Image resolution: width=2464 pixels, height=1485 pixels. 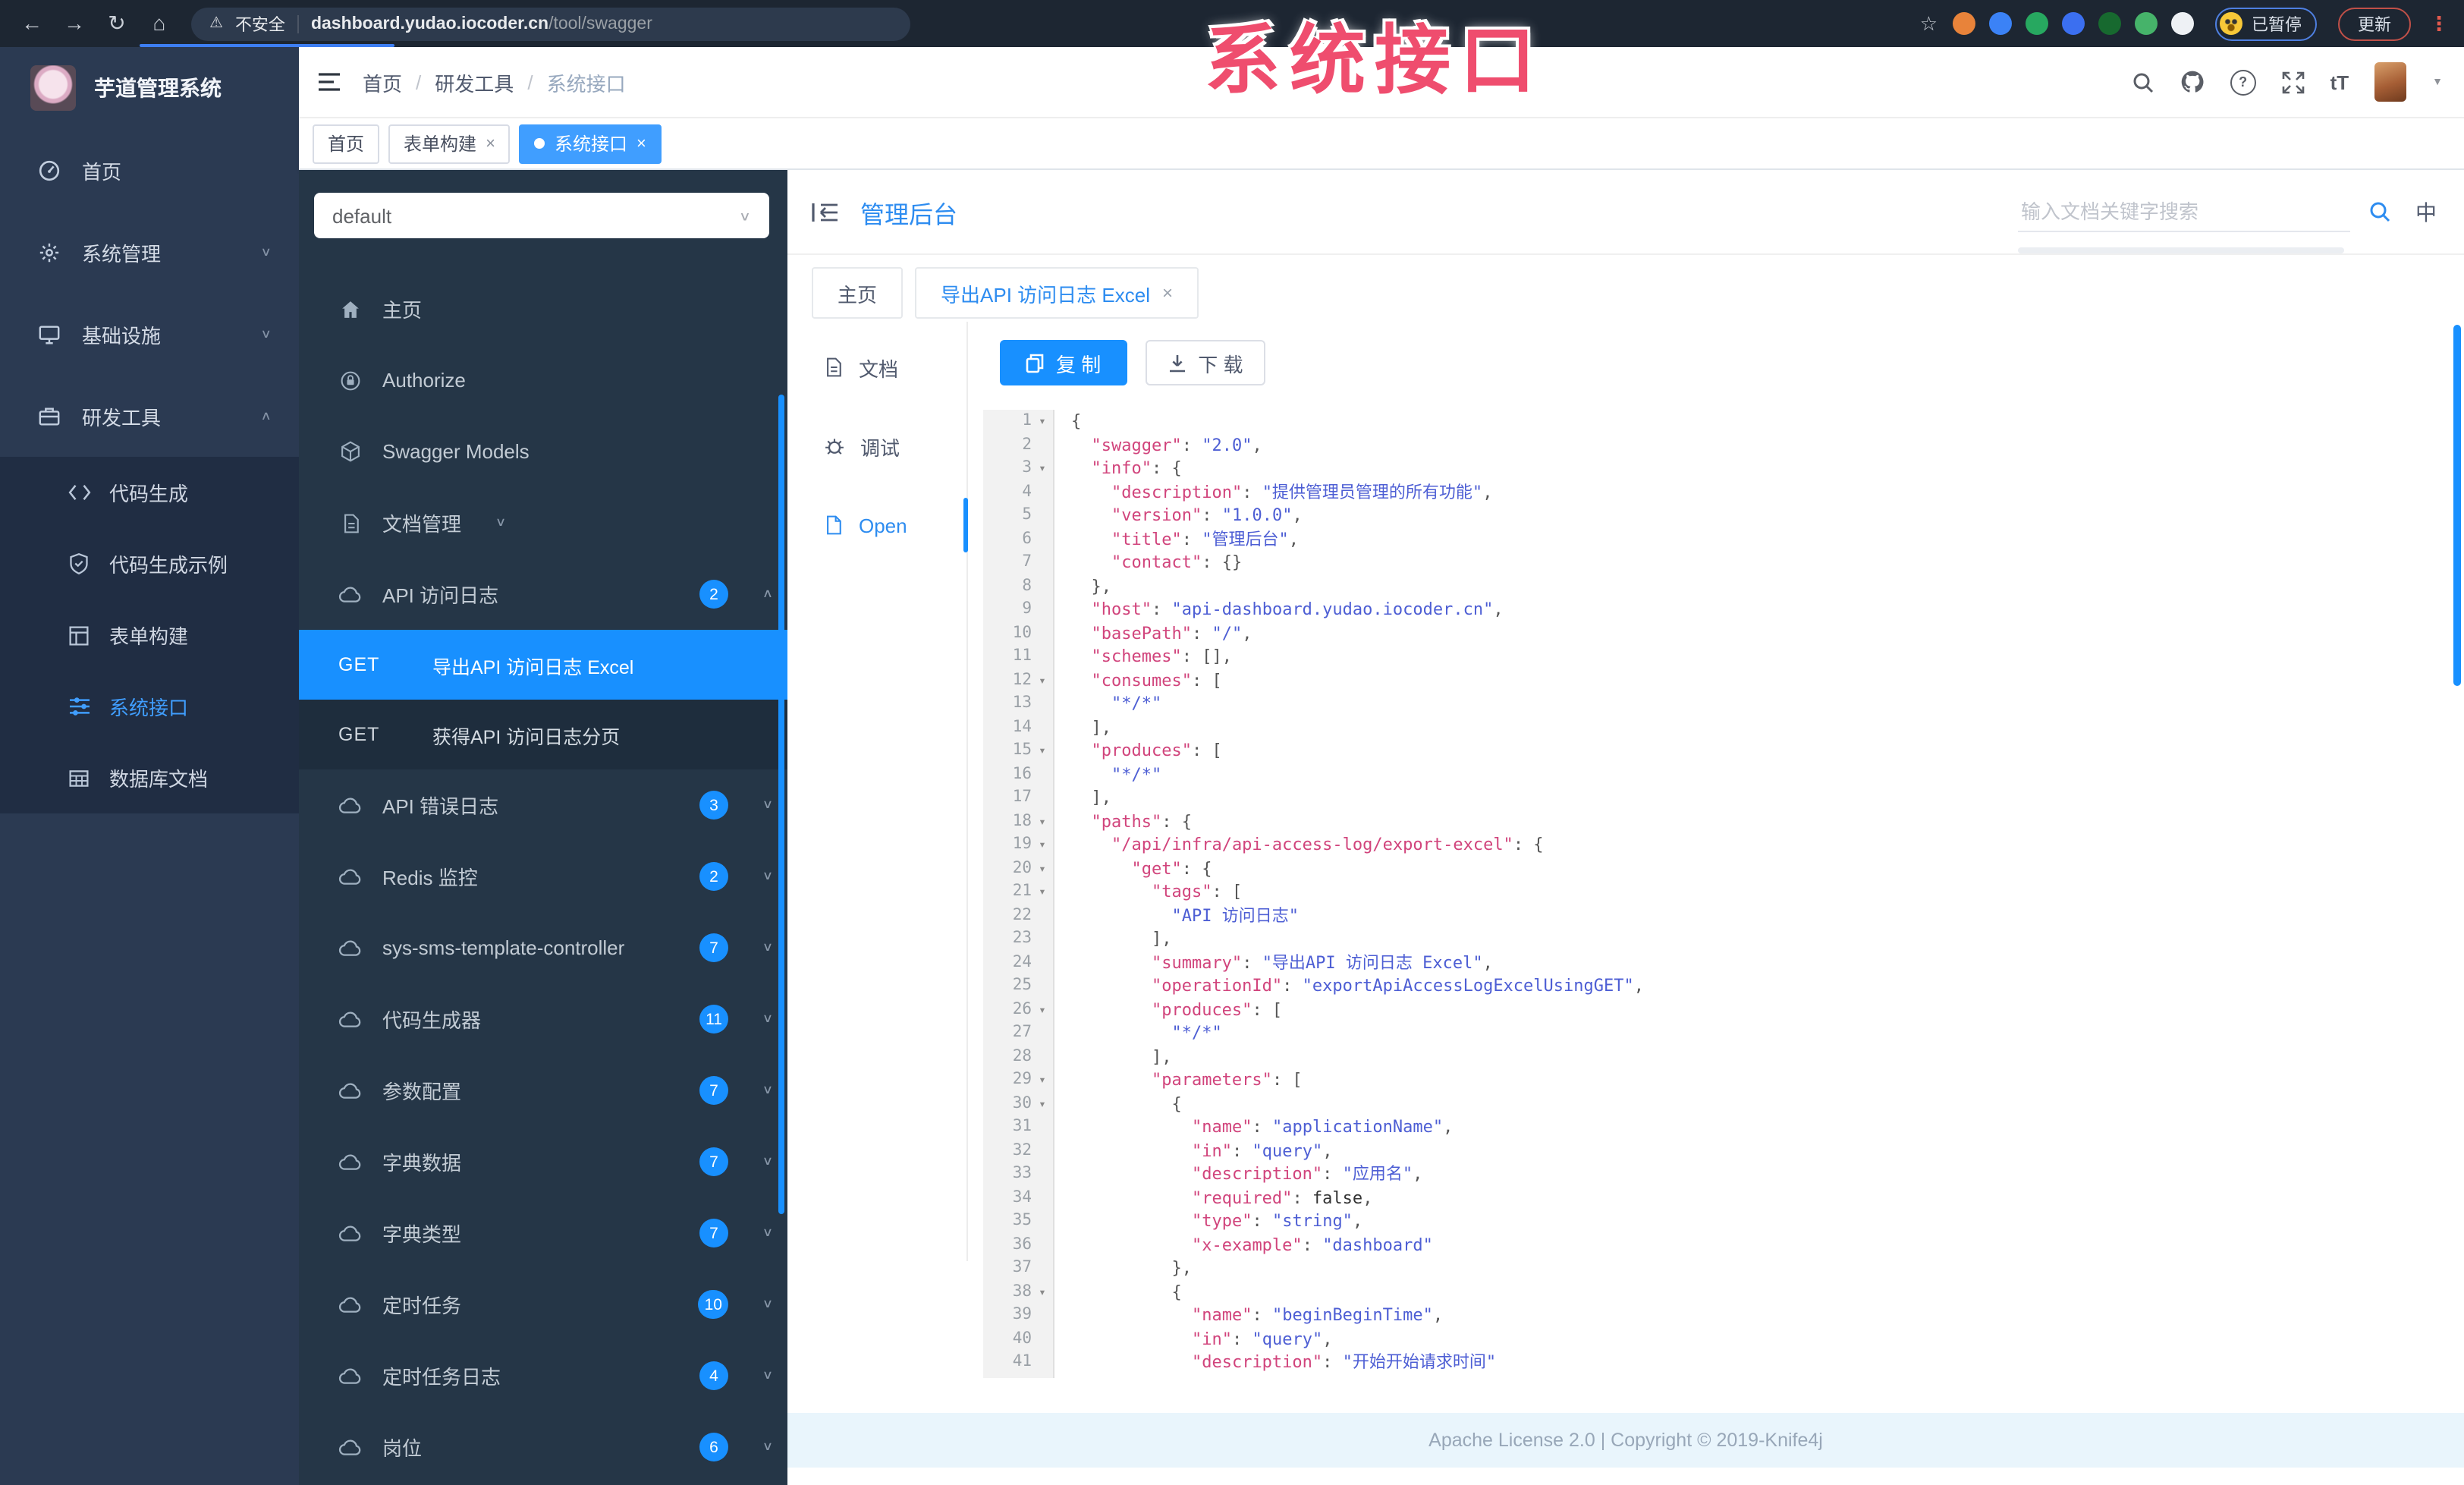 What do you see at coordinates (2143, 82) in the screenshot?
I see `search-icon` at bounding box center [2143, 82].